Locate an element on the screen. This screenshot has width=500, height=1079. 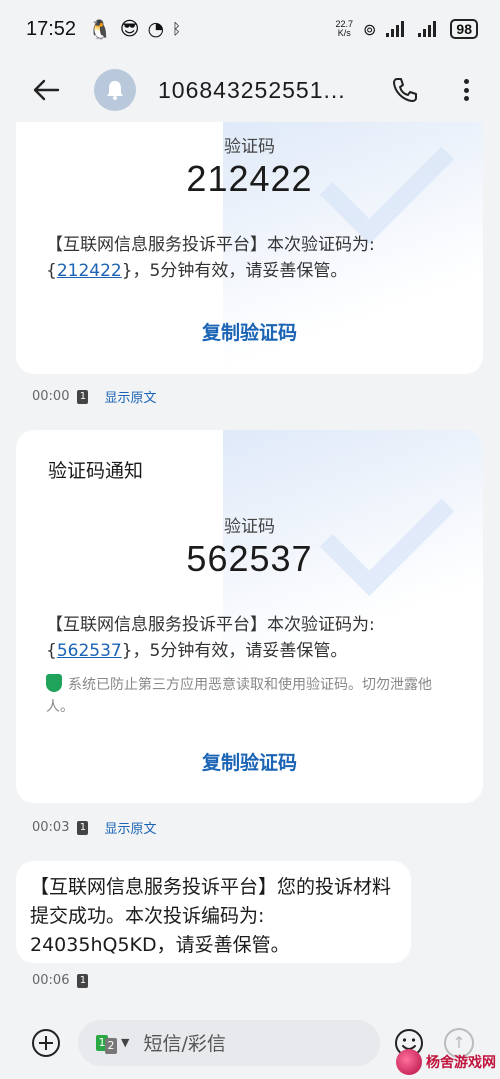
speedometer-icon: ◔ is located at coordinates (156, 29).